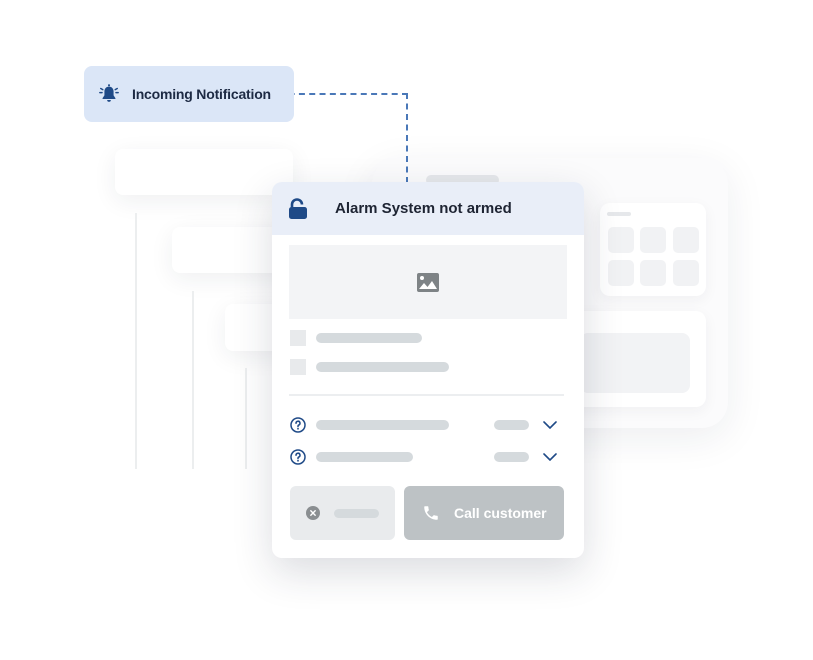  Describe the element at coordinates (313, 513) in the screenshot. I see `close-circle-icon` at that location.